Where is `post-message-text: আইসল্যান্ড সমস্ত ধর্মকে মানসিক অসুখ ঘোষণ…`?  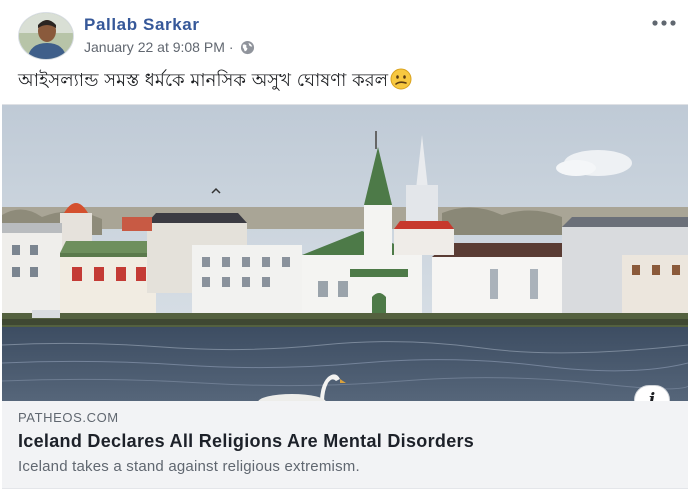
post-message-text: আইসল্যান্ড সমস্ত ধর্মকে মানসিক অসুখ ঘোষণ… is located at coordinates (203, 80).